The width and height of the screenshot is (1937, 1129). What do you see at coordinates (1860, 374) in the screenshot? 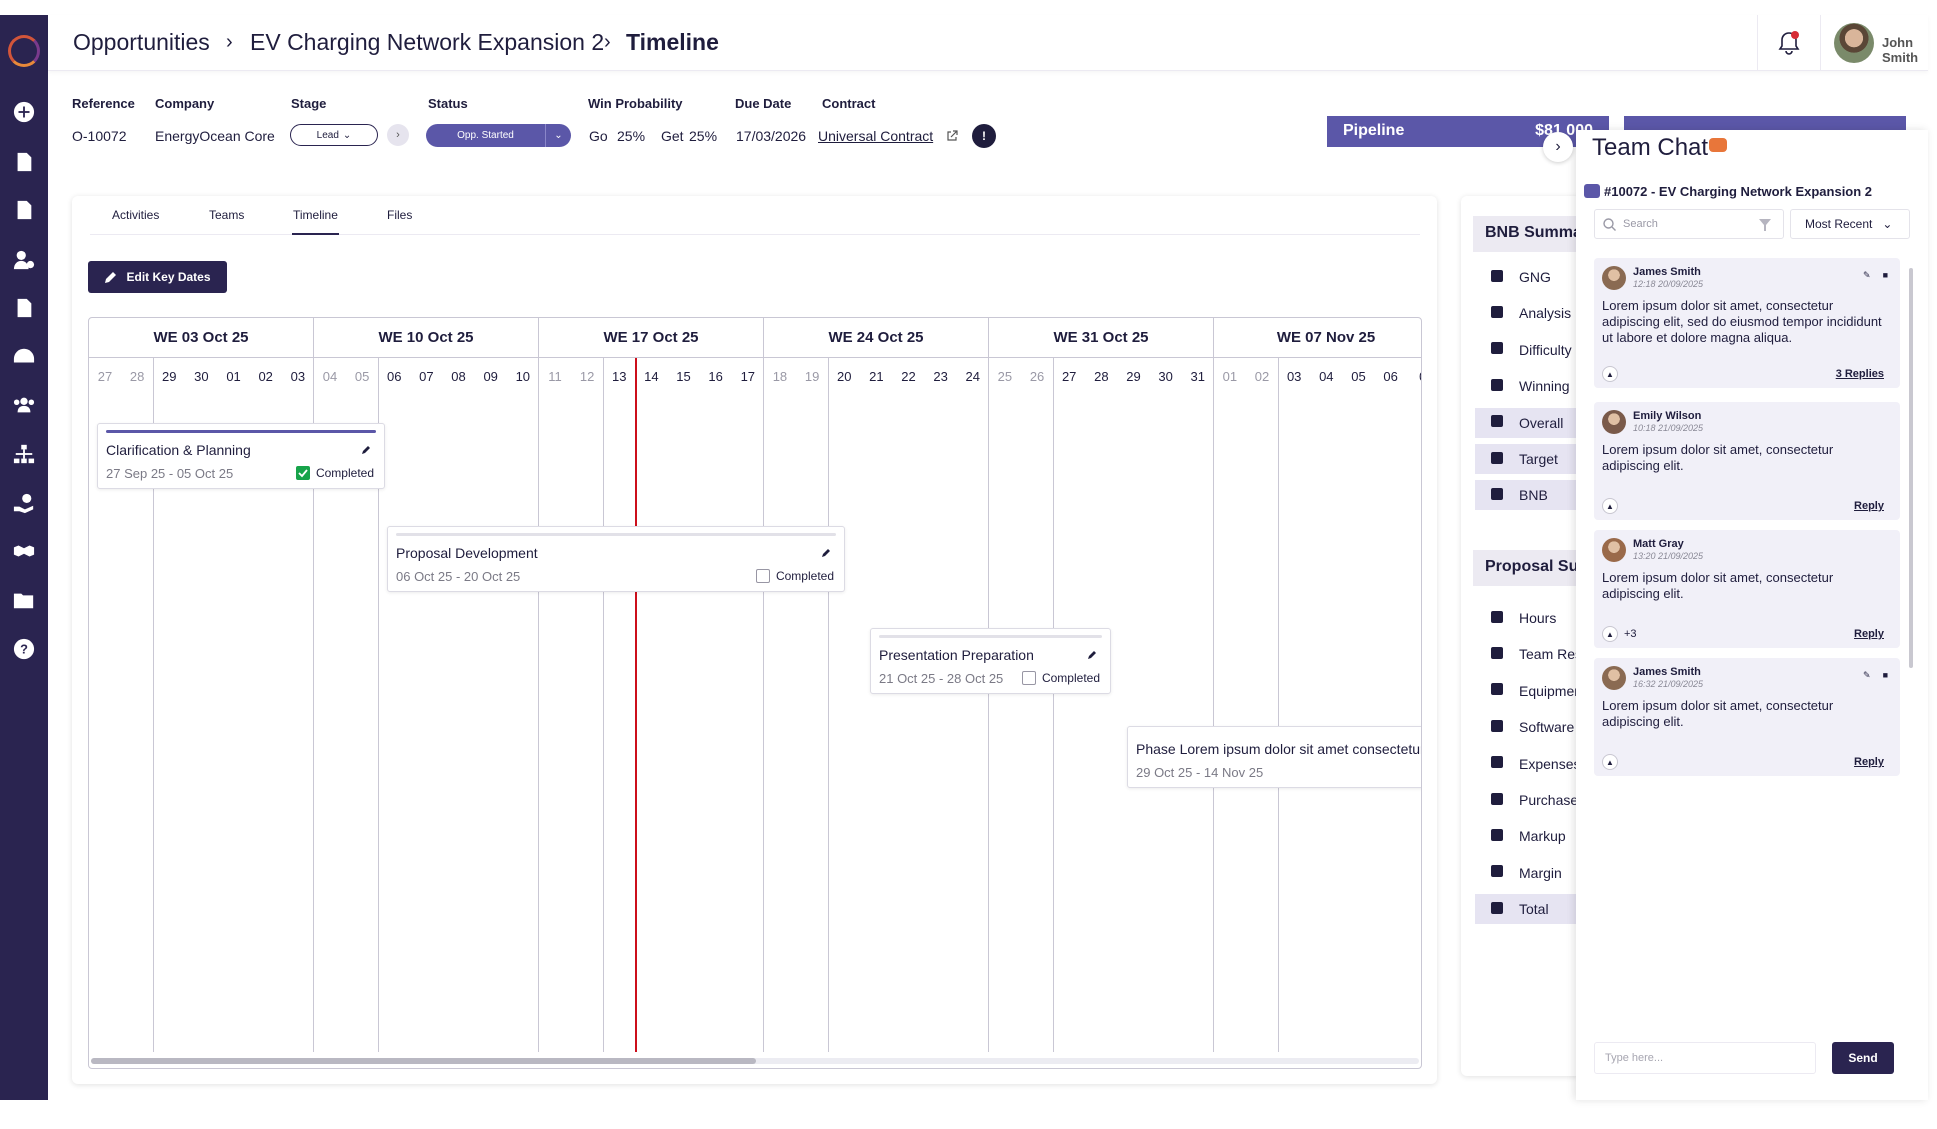
I see `reply-link: 3 Replies` at bounding box center [1860, 374].